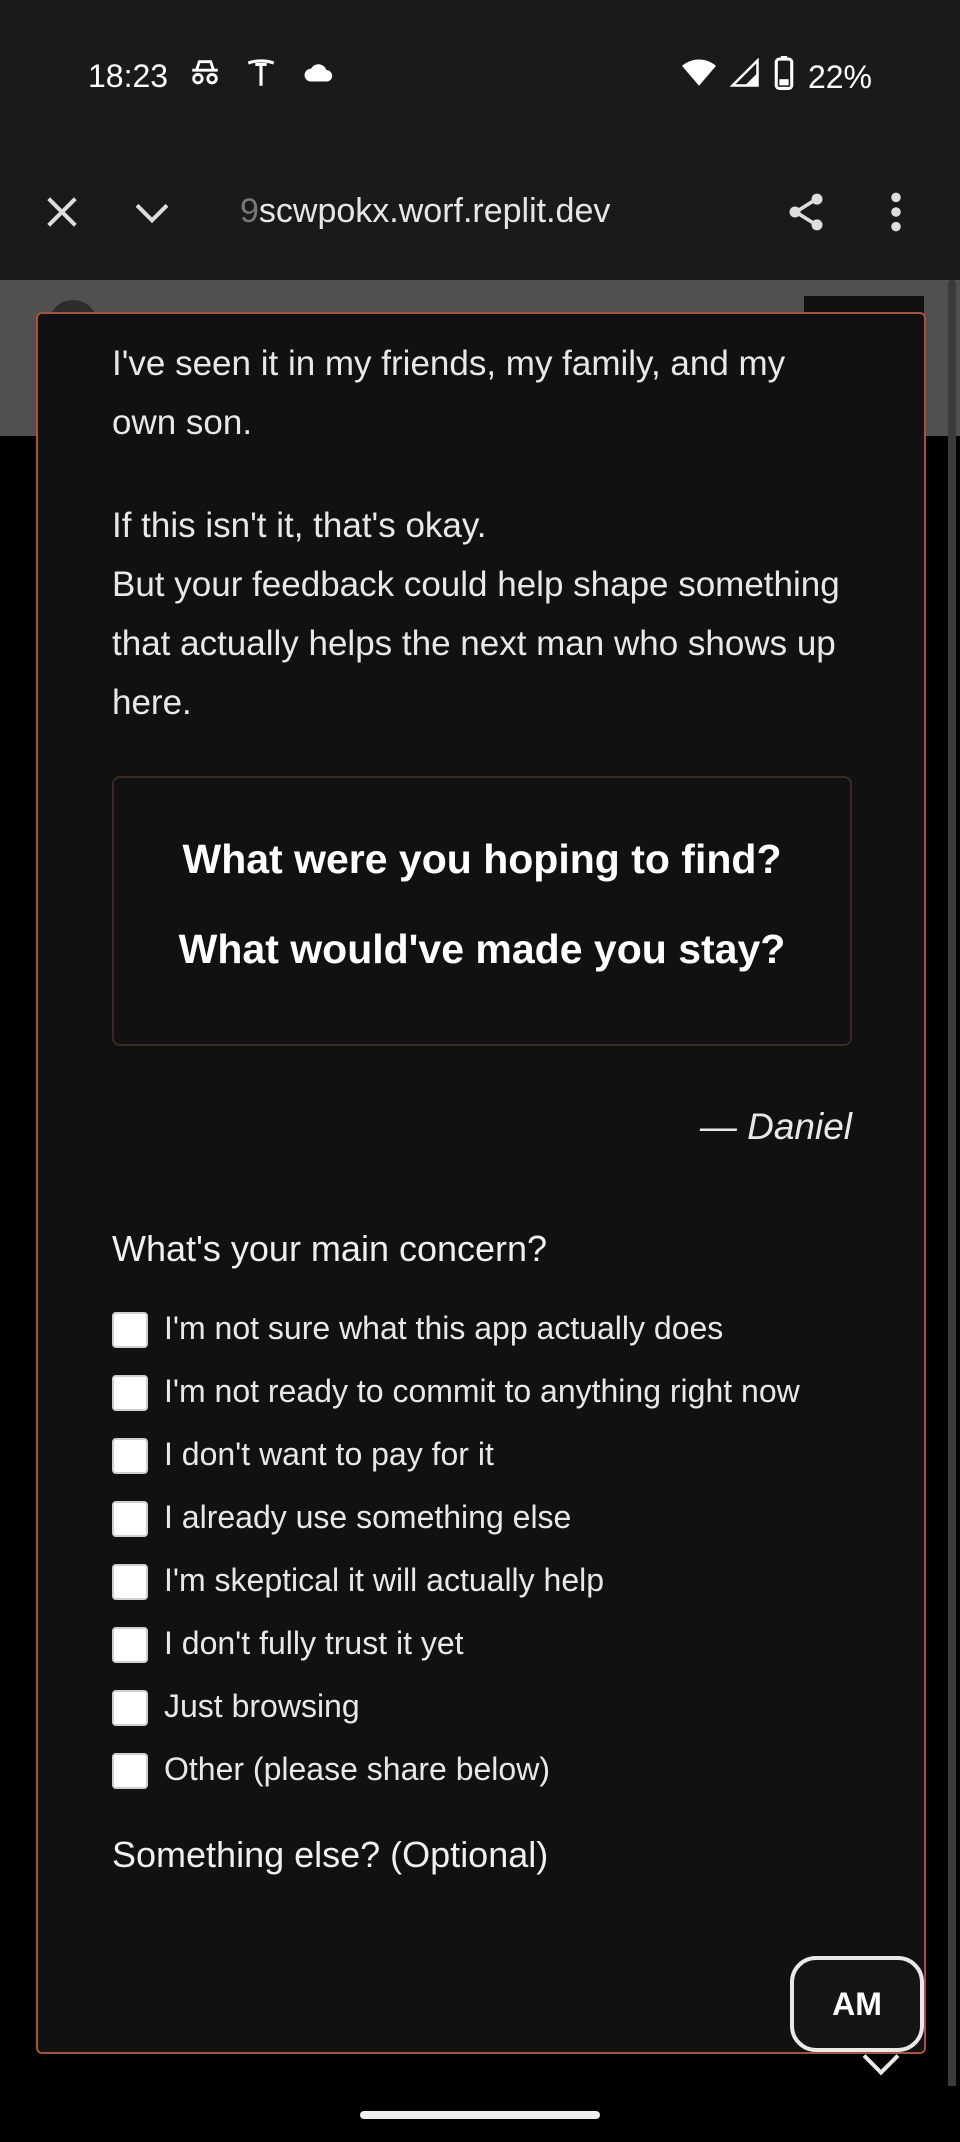 The height and width of the screenshot is (2142, 960). I want to click on url-bar: 9scwpokx.worf.replit.dev, so click(425, 211).